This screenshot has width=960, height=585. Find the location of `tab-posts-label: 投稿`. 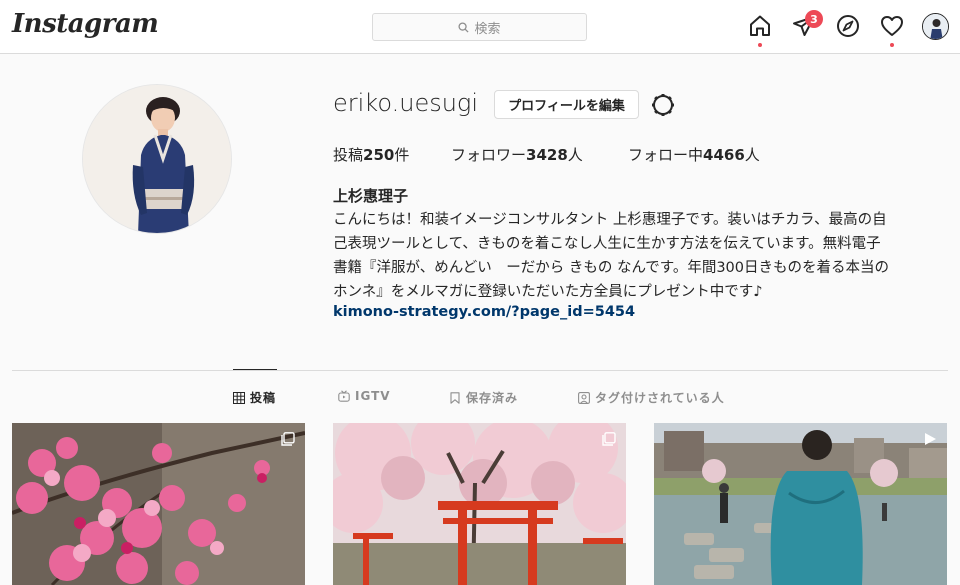

tab-posts-label: 投稿 is located at coordinates (263, 398).